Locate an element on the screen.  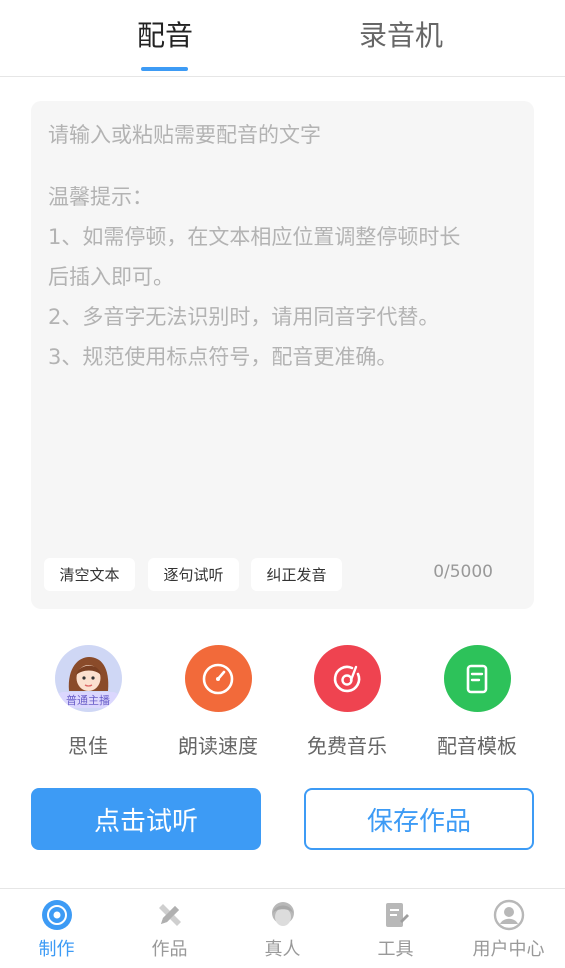
free-music-button: 免费音乐 is located at coordinates (347, 702).